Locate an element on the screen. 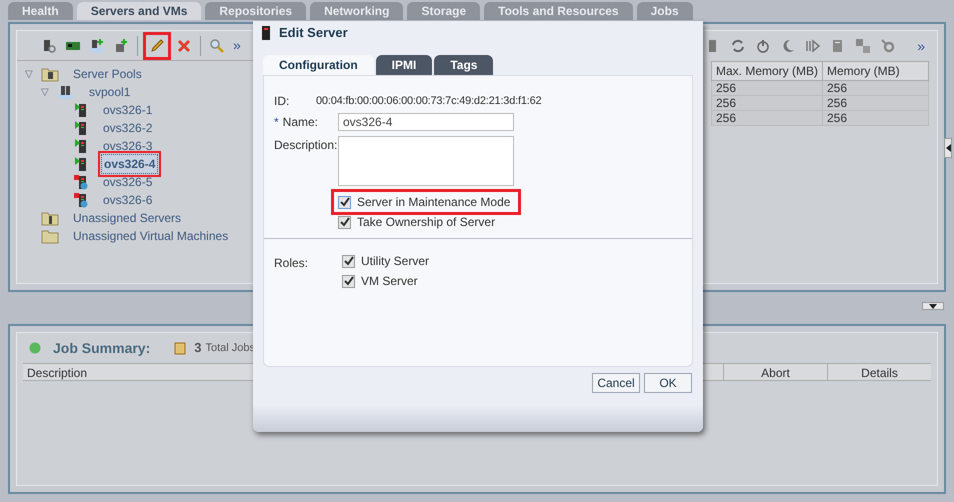 This screenshot has height=502, width=954. dialog-button: Cancel is located at coordinates (616, 383).